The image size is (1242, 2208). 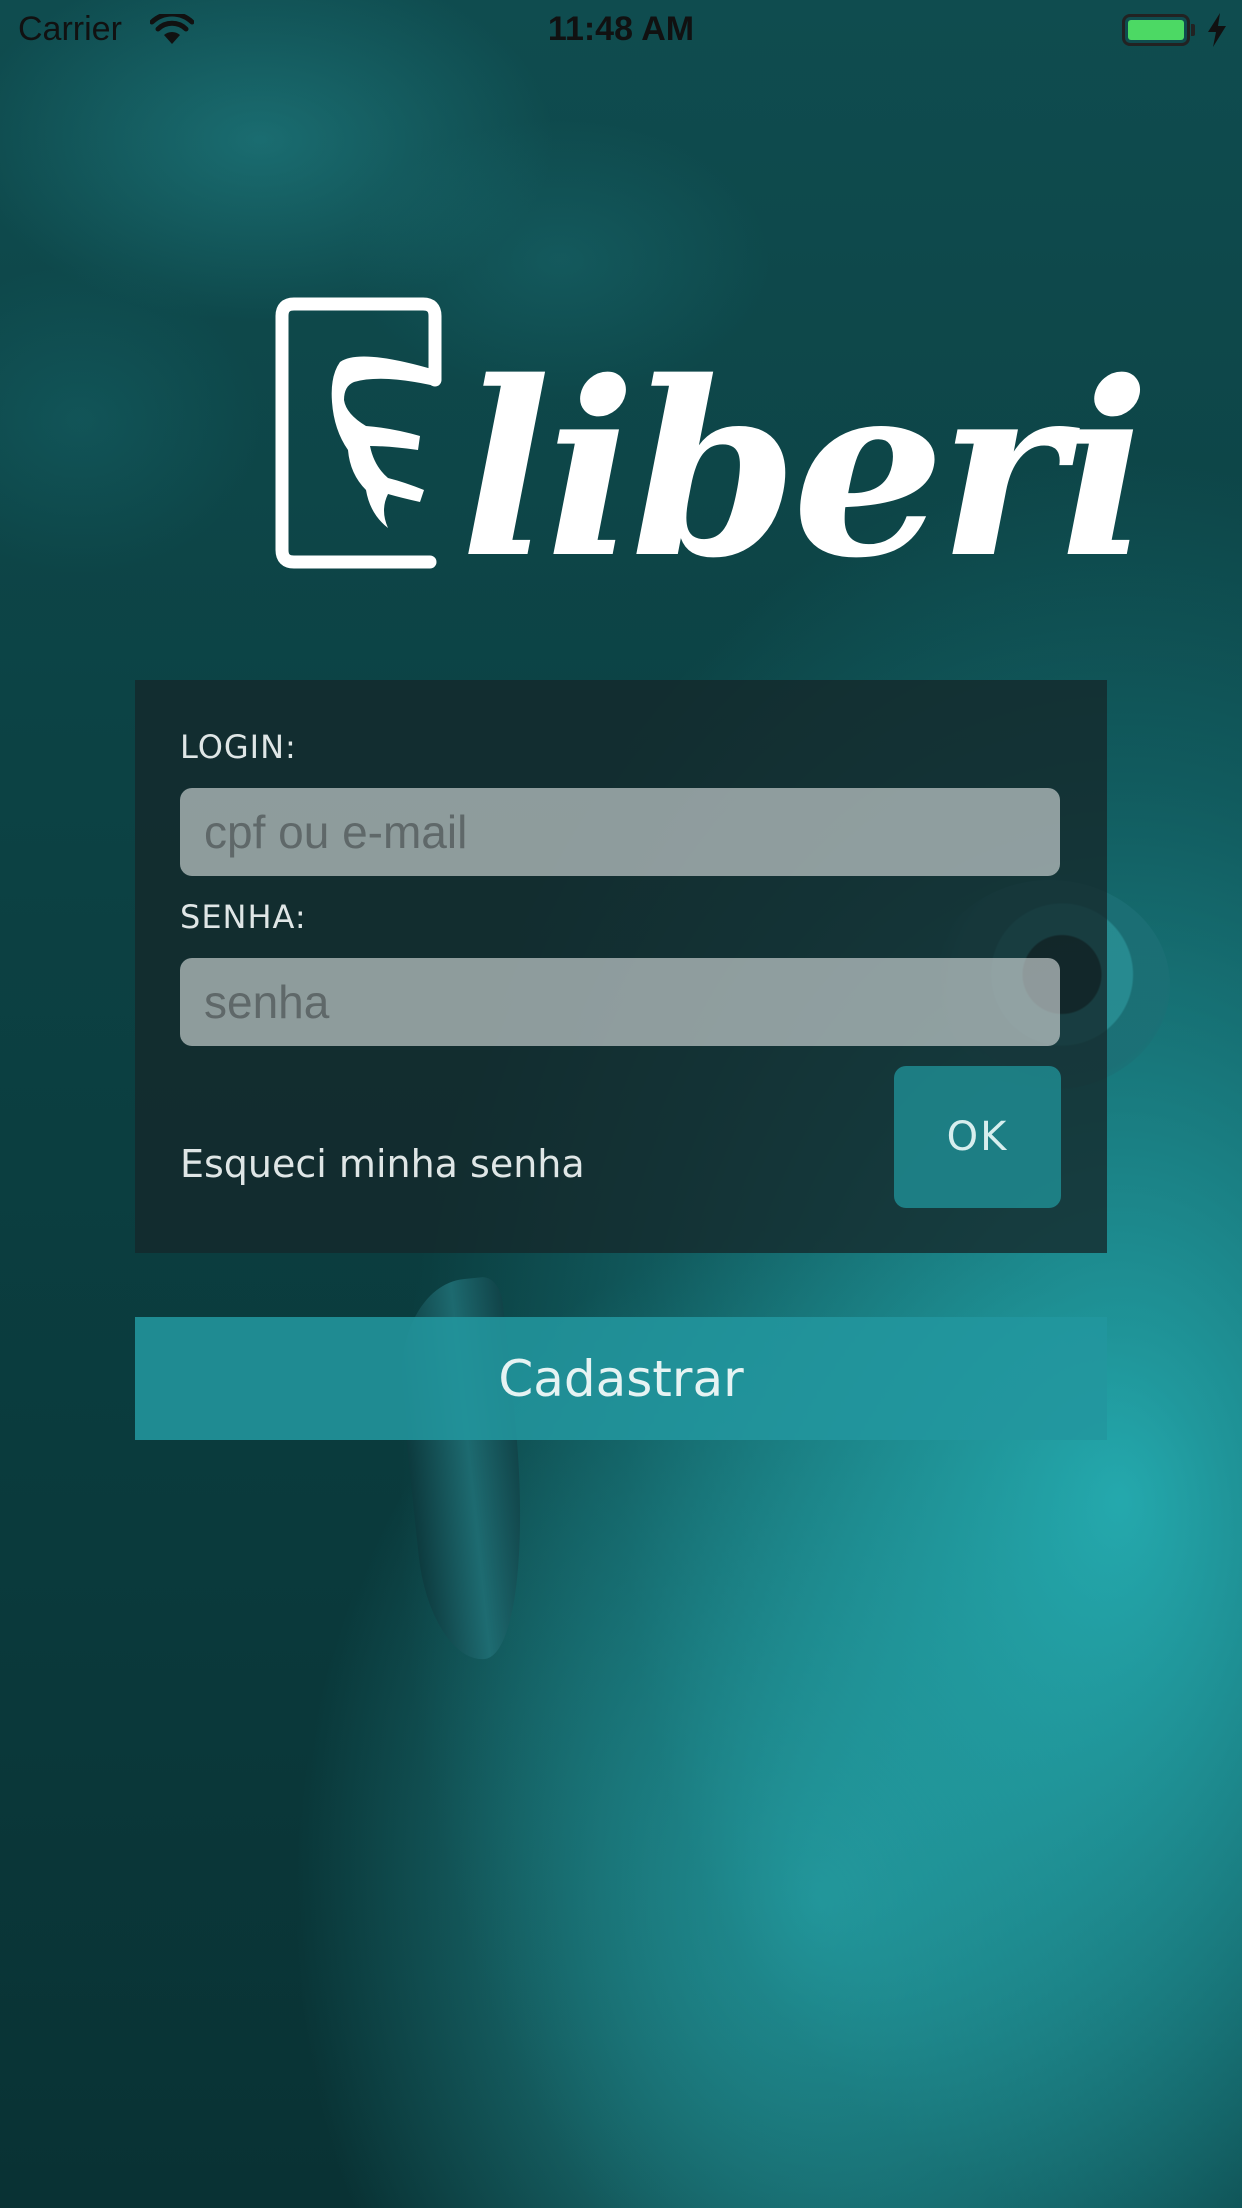 What do you see at coordinates (382, 1164) in the screenshot?
I see `forgot-password-link: Esqueci minha senha` at bounding box center [382, 1164].